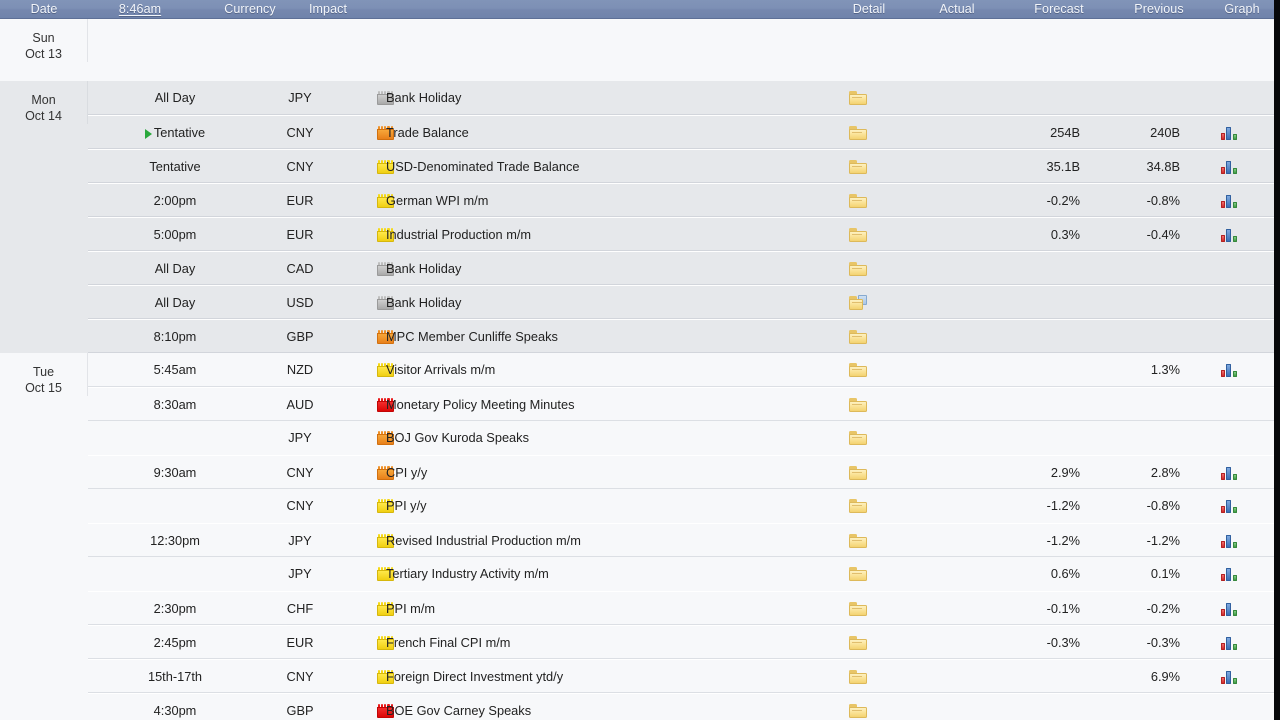  I want to click on calendar-event-row: All Day USD Bank Holiday, so click(681, 302).